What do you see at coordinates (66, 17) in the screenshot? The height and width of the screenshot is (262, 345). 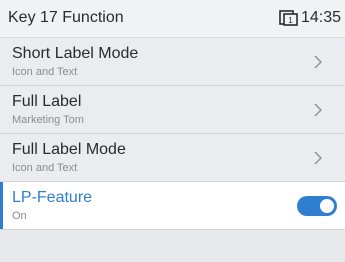 I see `page-title: Key 17 Function` at bounding box center [66, 17].